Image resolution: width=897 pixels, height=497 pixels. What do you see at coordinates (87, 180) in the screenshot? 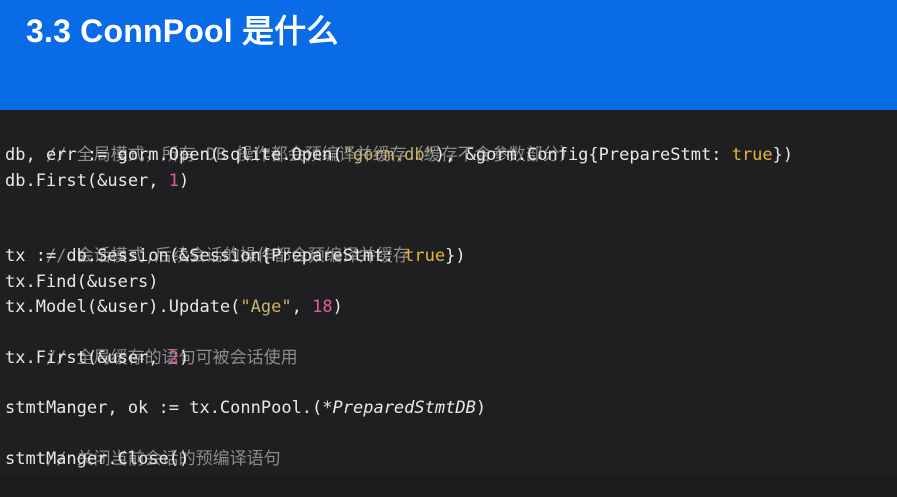
I see `code-text: db.First(&user,` at bounding box center [87, 180].